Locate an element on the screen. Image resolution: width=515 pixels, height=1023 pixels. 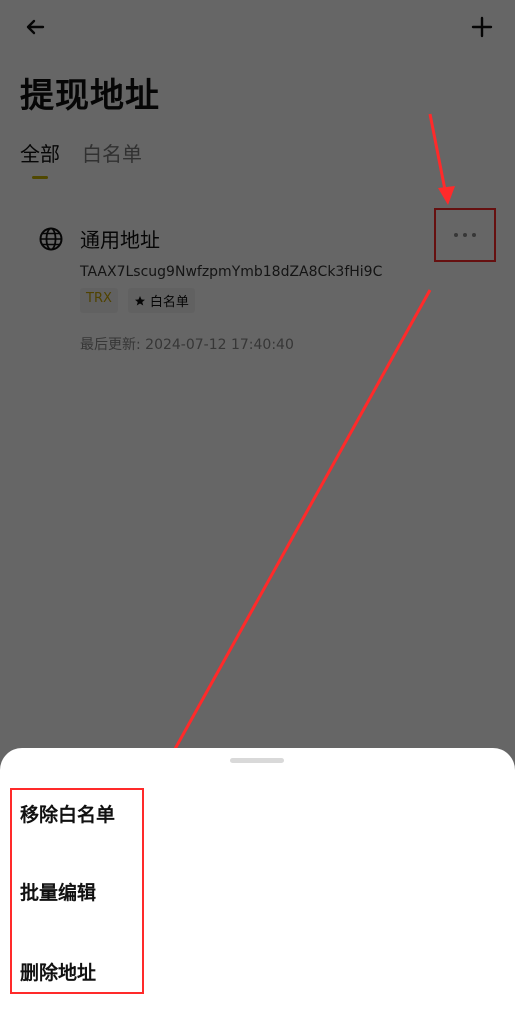
address-label: 通用地址 is located at coordinates (120, 240).